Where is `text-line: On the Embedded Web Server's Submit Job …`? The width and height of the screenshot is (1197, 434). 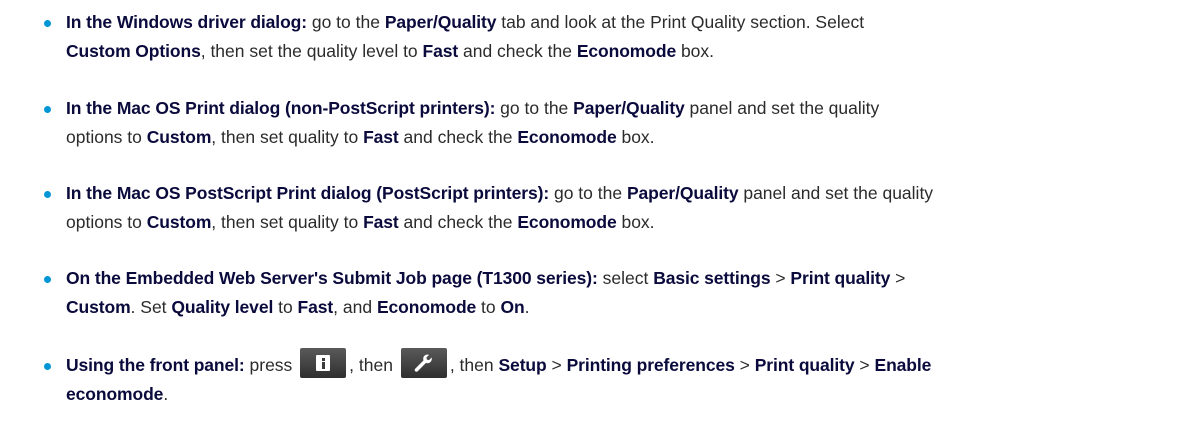
text-line: On the Embedded Web Server's Submit Job … is located at coordinates (626, 278).